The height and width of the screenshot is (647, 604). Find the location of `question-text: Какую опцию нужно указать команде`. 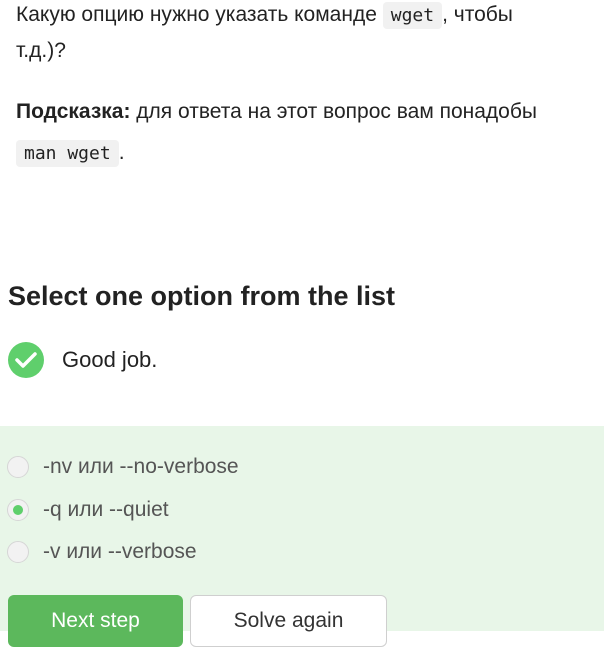

question-text: Какую опцию нужно указать команде is located at coordinates (199, 14).